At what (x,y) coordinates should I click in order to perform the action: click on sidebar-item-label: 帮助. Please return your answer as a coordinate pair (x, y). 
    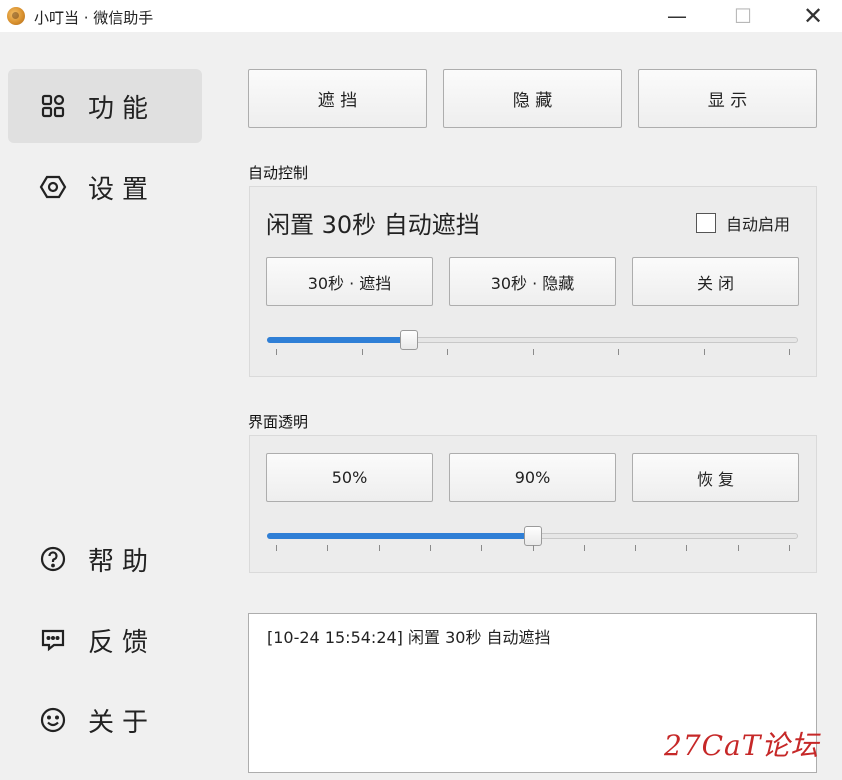
    Looking at the image, I should click on (122, 561).